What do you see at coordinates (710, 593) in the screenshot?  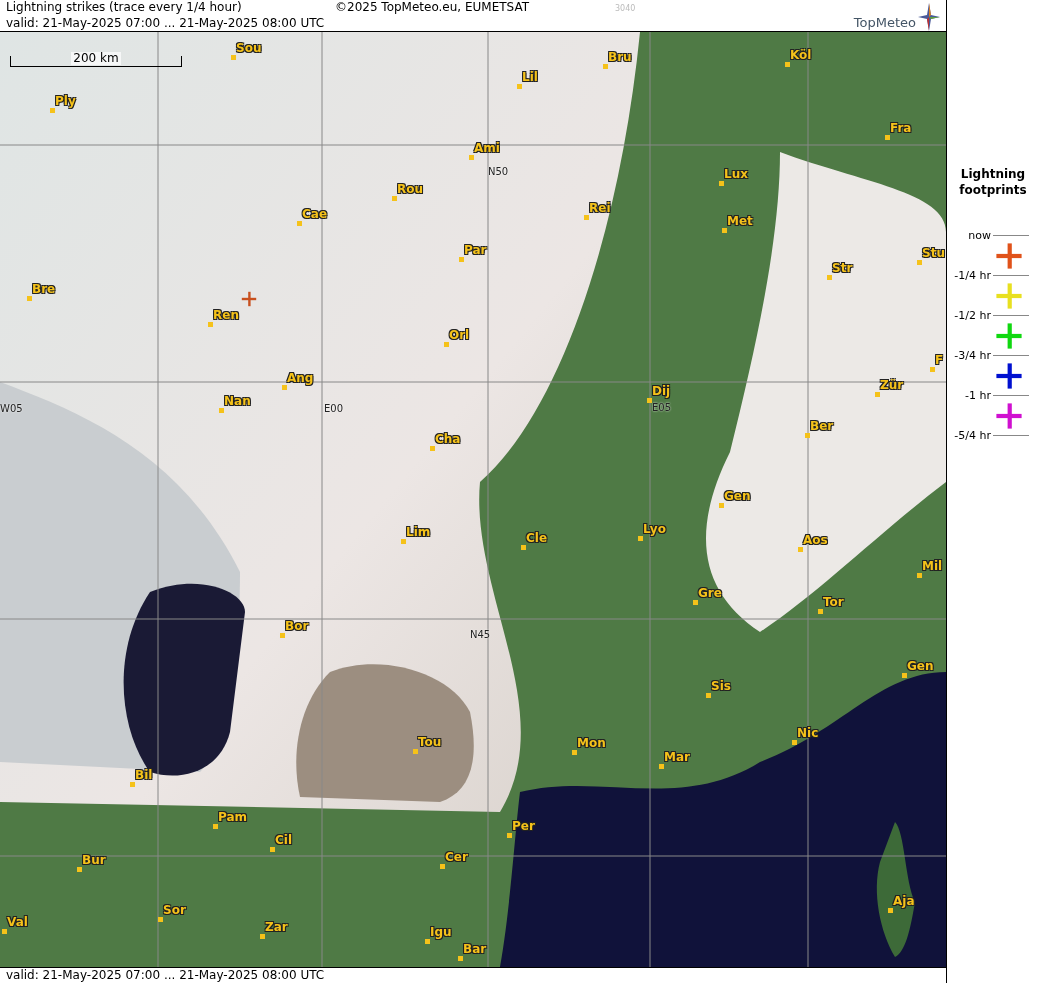 I see `city-label: Gre` at bounding box center [710, 593].